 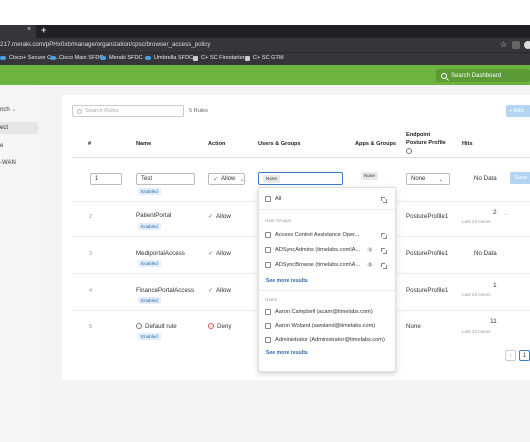 What do you see at coordinates (278, 199) in the screenshot?
I see `option-label: All` at bounding box center [278, 199].